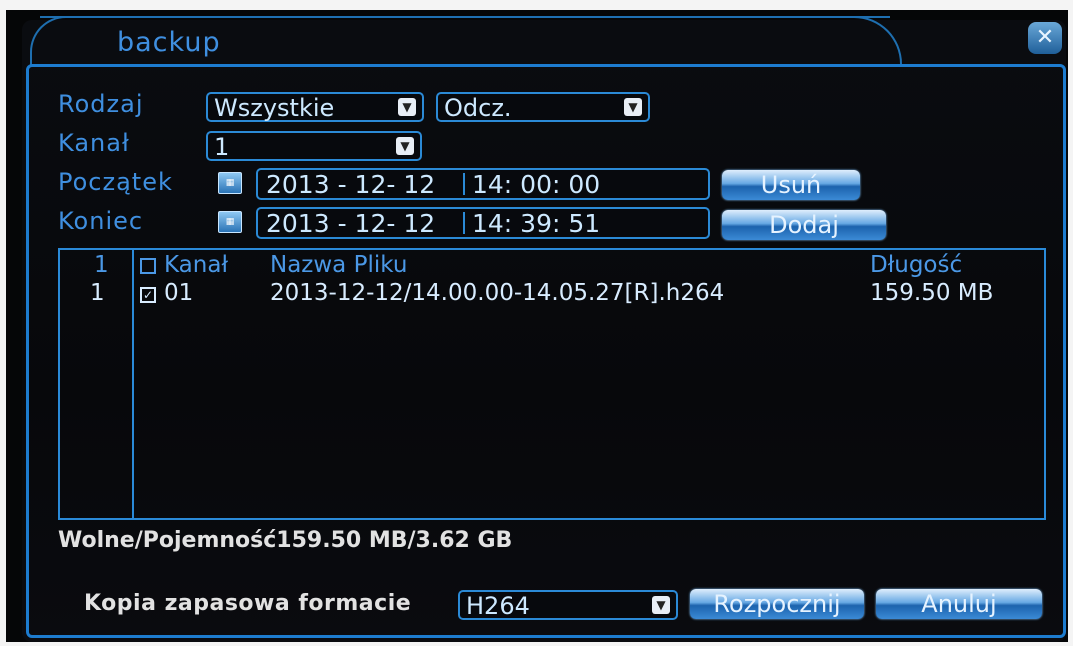  Describe the element at coordinates (115, 182) in the screenshot. I see `start-label: Początek` at that location.